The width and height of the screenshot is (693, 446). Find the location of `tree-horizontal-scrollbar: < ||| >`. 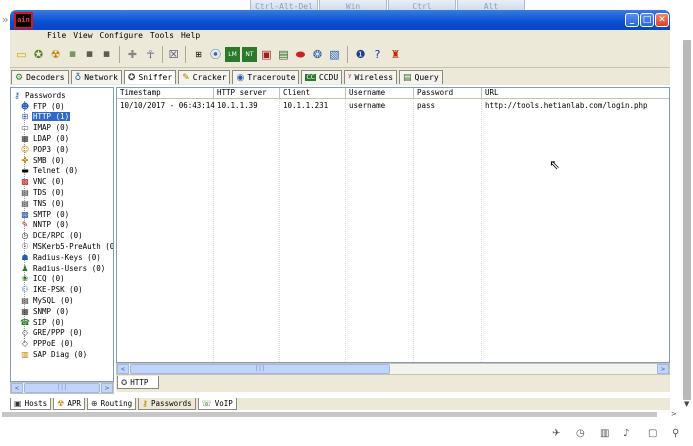

tree-horizontal-scrollbar: < ||| > is located at coordinates (62, 388).